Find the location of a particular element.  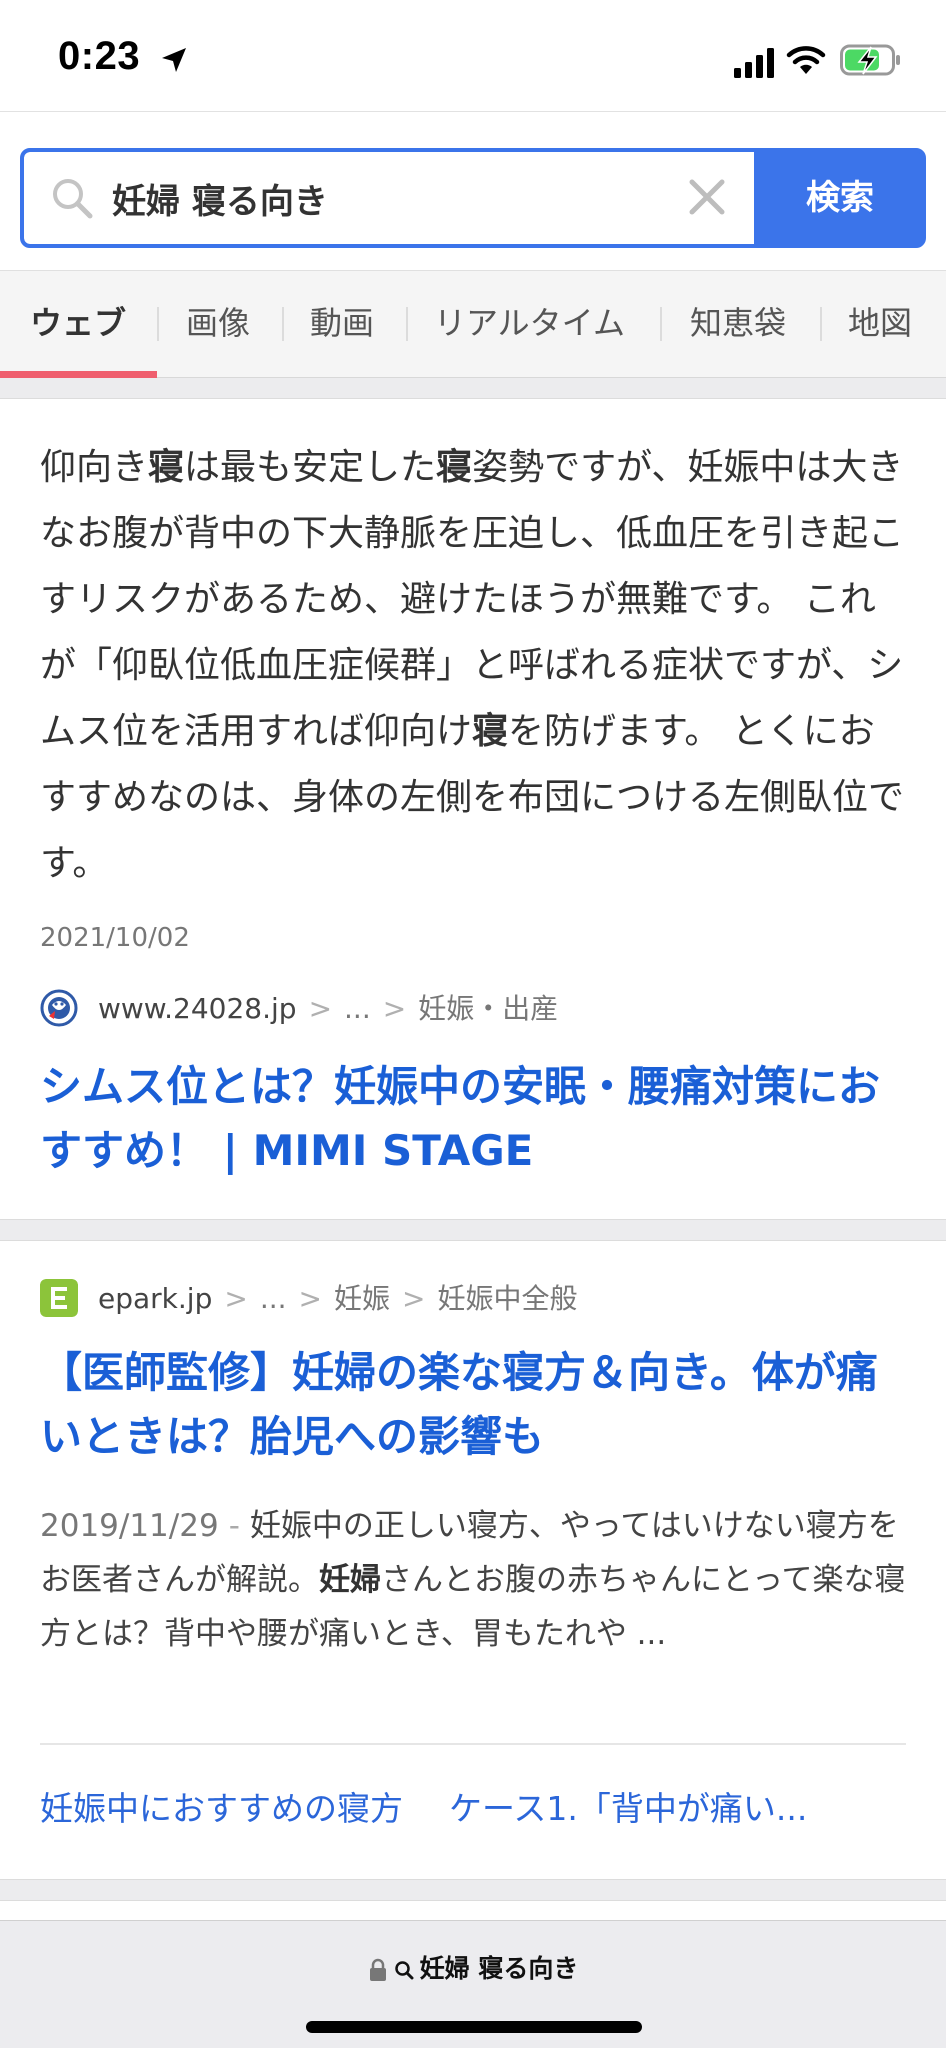

result-title-link: シムス位とは？妊娠中の安眠・腰痛対策におすすめ！ | MIMI STAGE is located at coordinates (473, 1119).